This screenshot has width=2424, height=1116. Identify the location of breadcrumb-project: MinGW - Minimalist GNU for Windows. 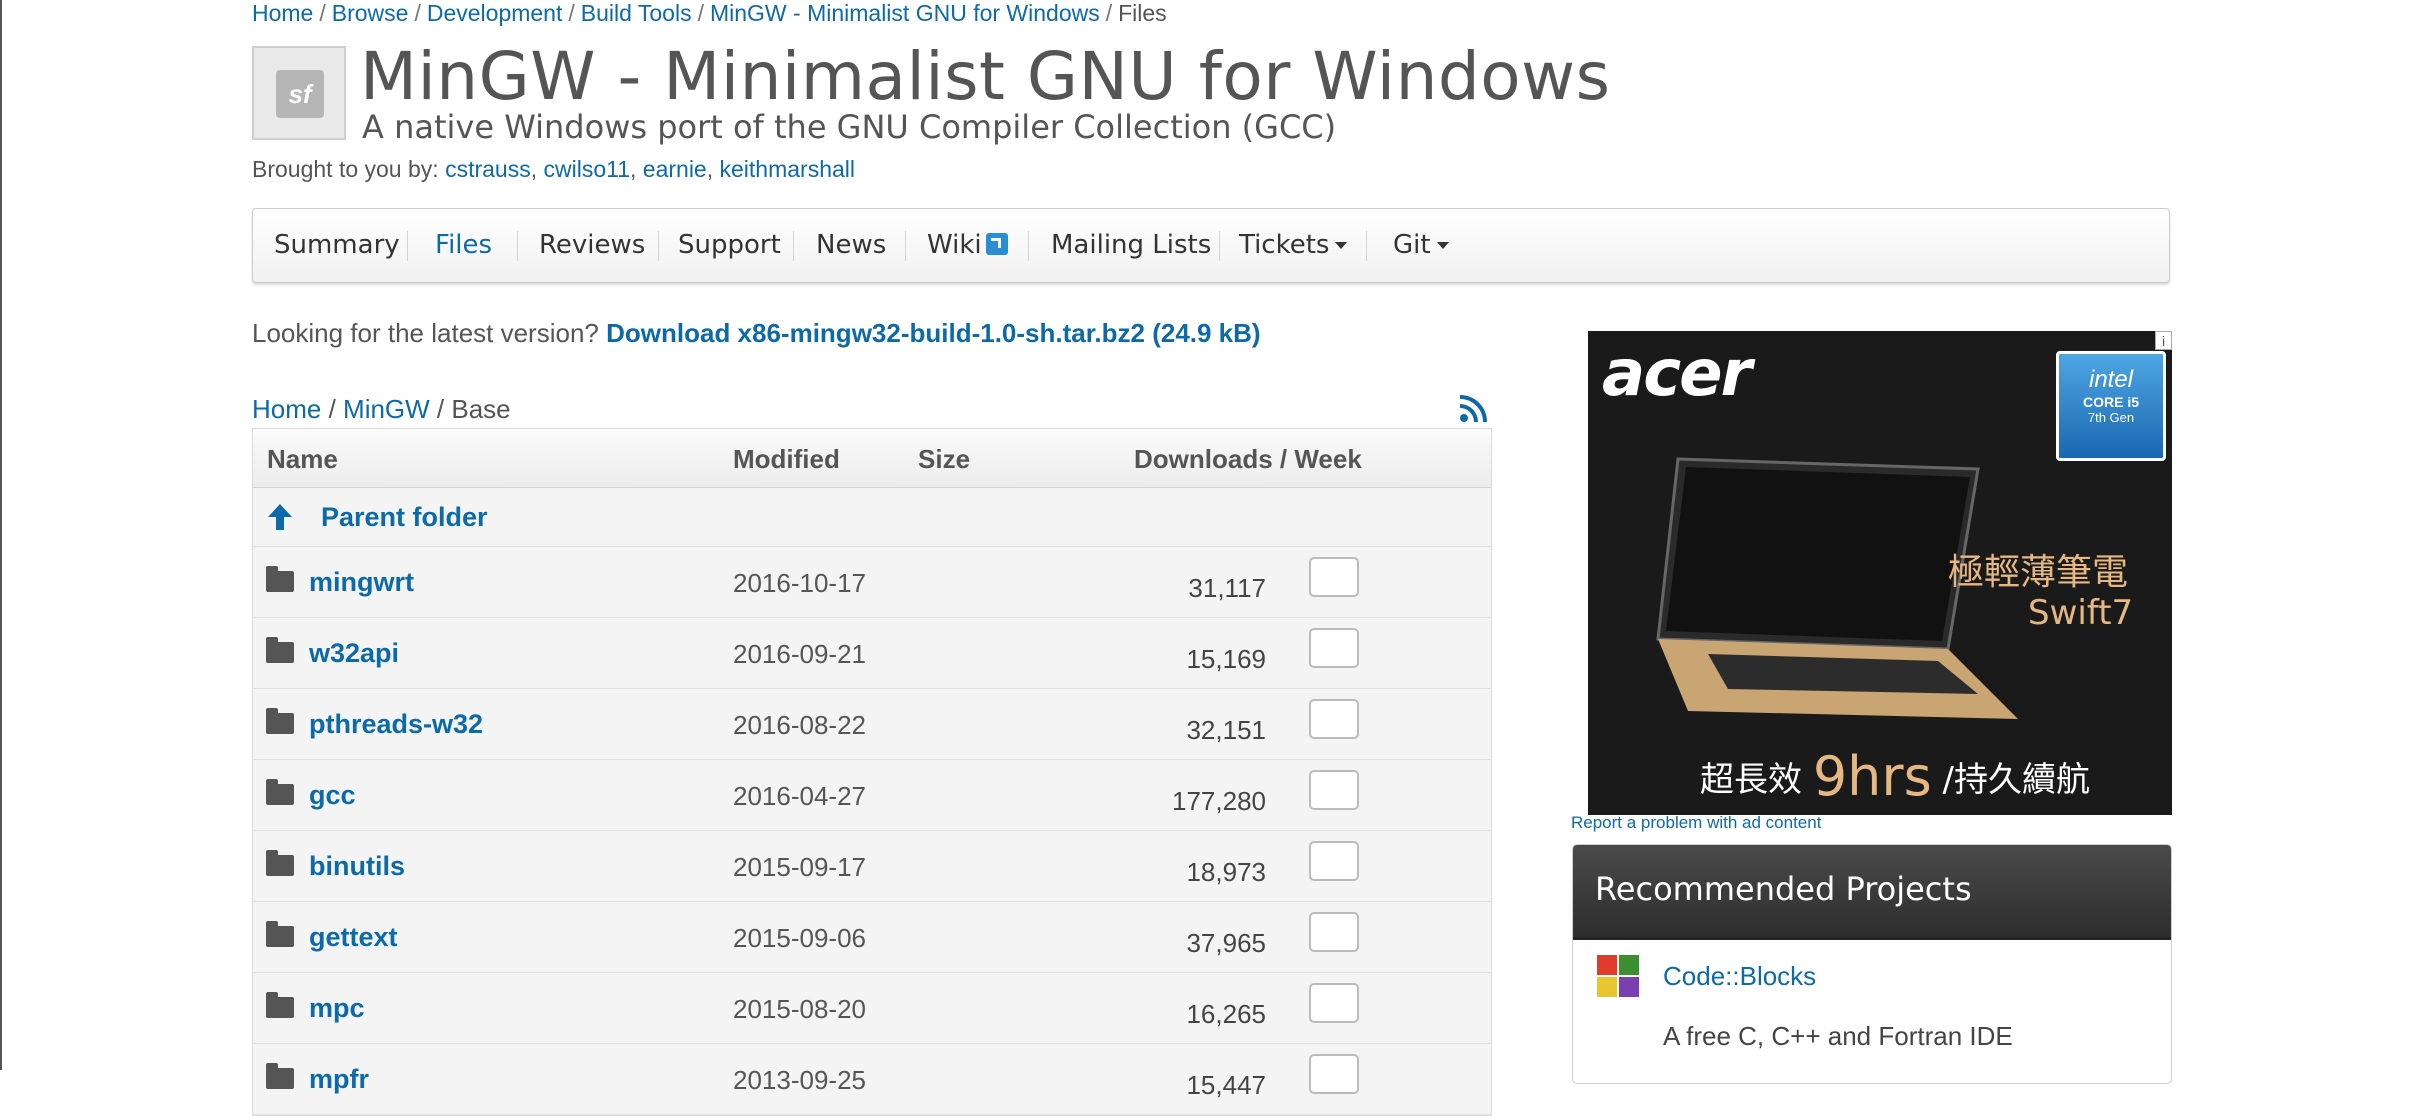
(905, 13).